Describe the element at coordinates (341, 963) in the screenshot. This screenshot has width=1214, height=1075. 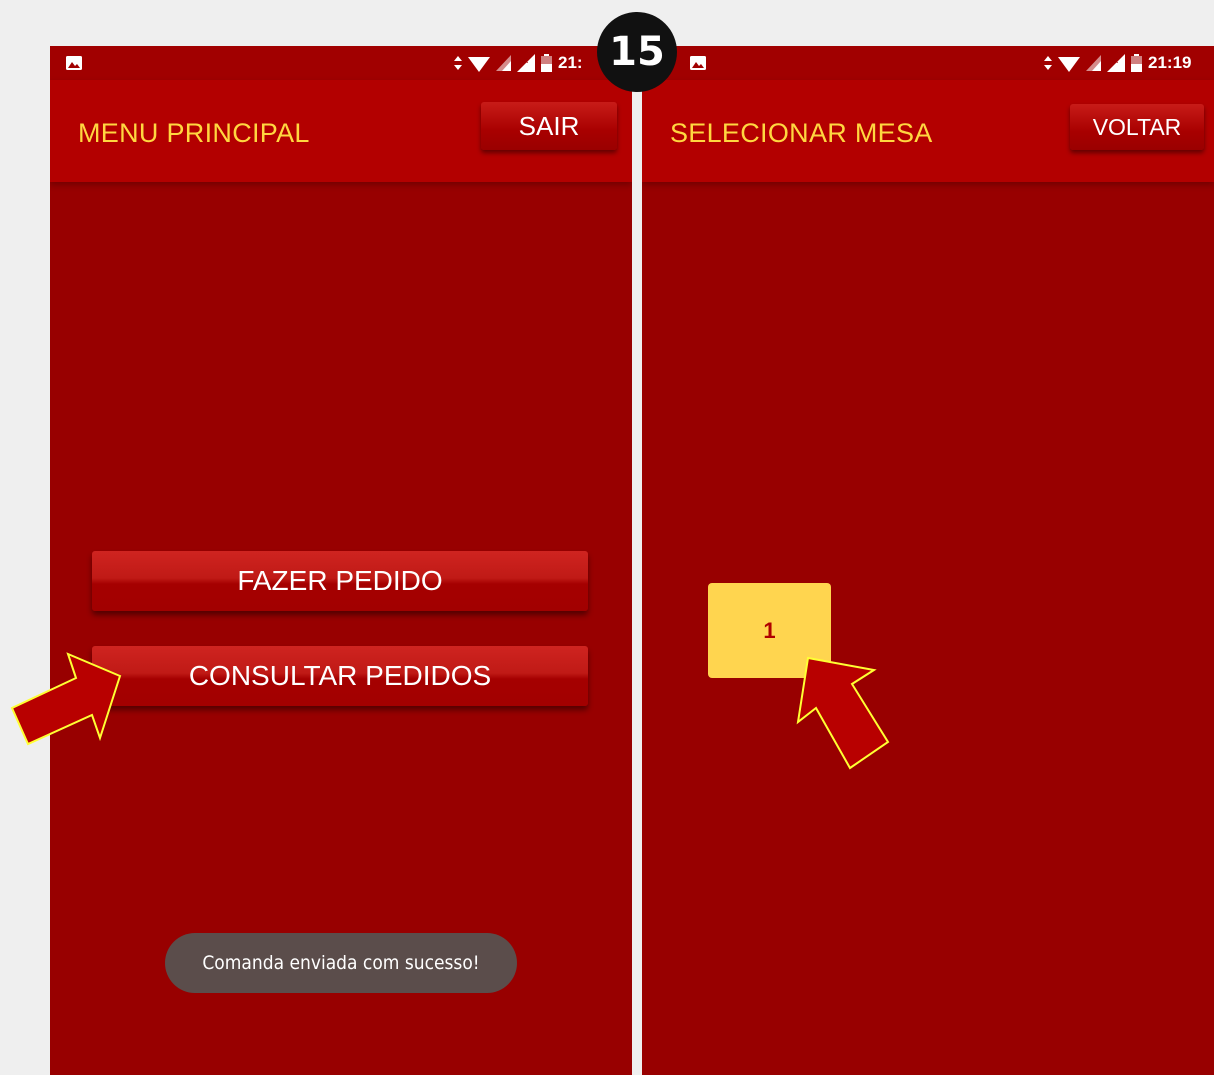
I see `toast-message: Comanda enviada com sucesso!` at that location.